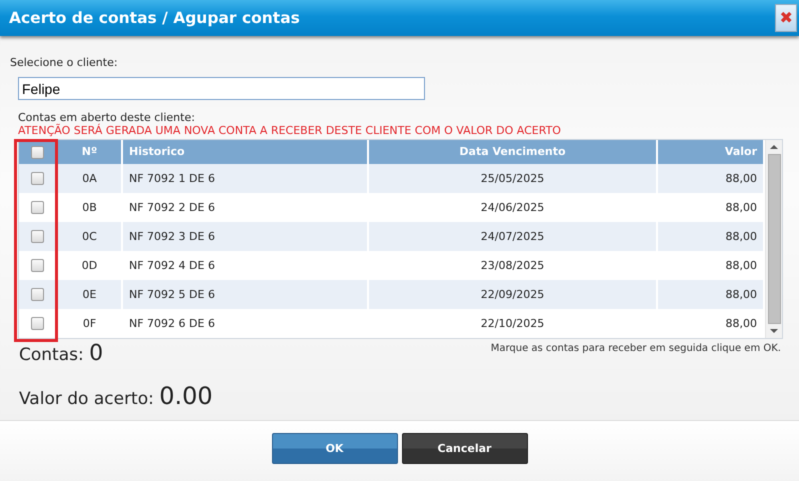 The height and width of the screenshot is (481, 799). Describe the element at coordinates (245, 152) in the screenshot. I see `column-header: Historico` at that location.